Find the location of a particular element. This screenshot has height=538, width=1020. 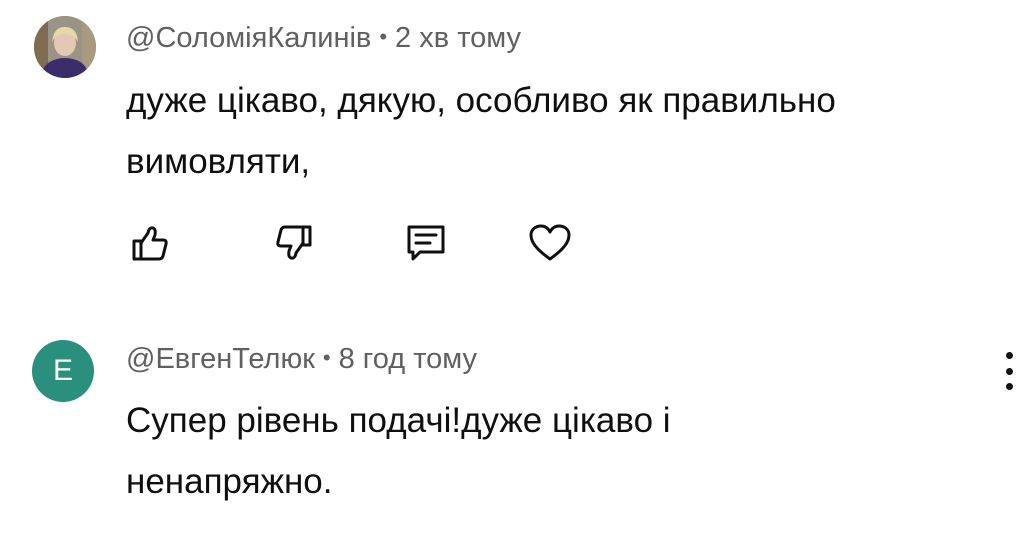

comment-text-line: вимовляти, is located at coordinates (218, 161).